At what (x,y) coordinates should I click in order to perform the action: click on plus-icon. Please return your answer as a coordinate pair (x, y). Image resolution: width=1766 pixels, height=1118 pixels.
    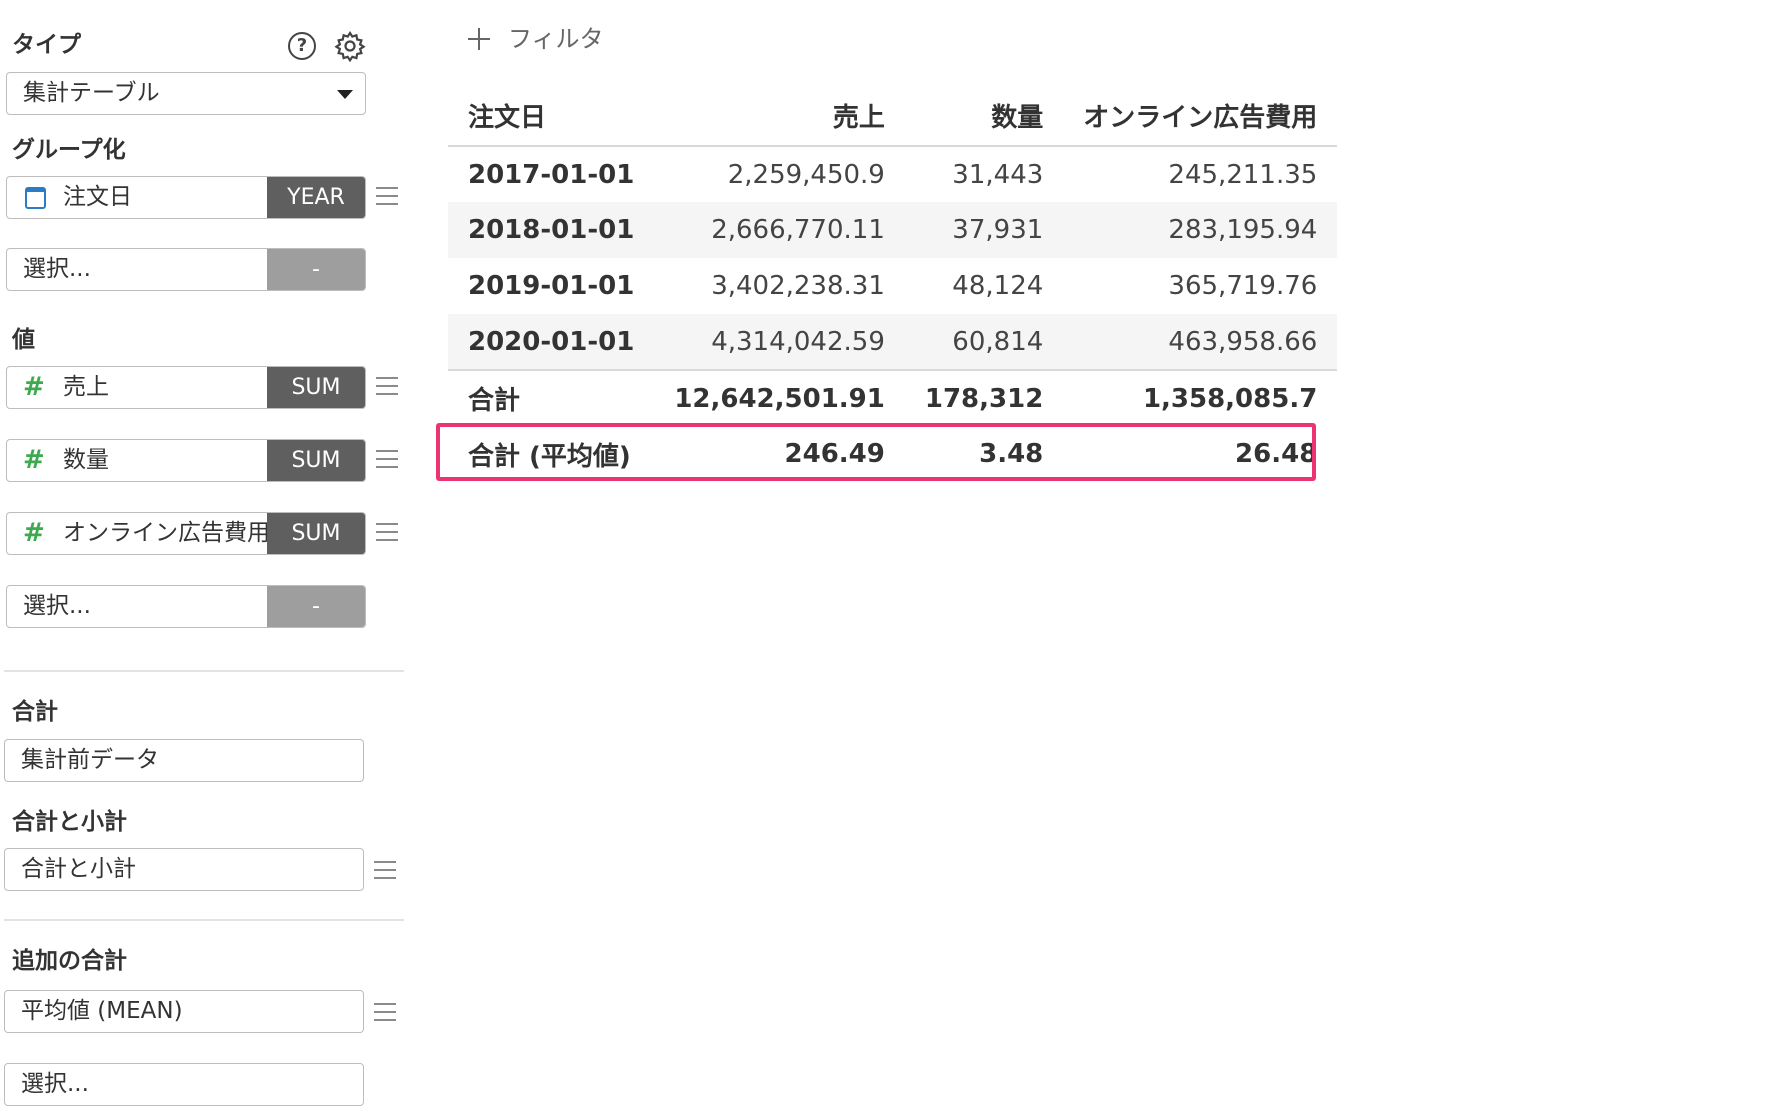
    Looking at the image, I should click on (479, 39).